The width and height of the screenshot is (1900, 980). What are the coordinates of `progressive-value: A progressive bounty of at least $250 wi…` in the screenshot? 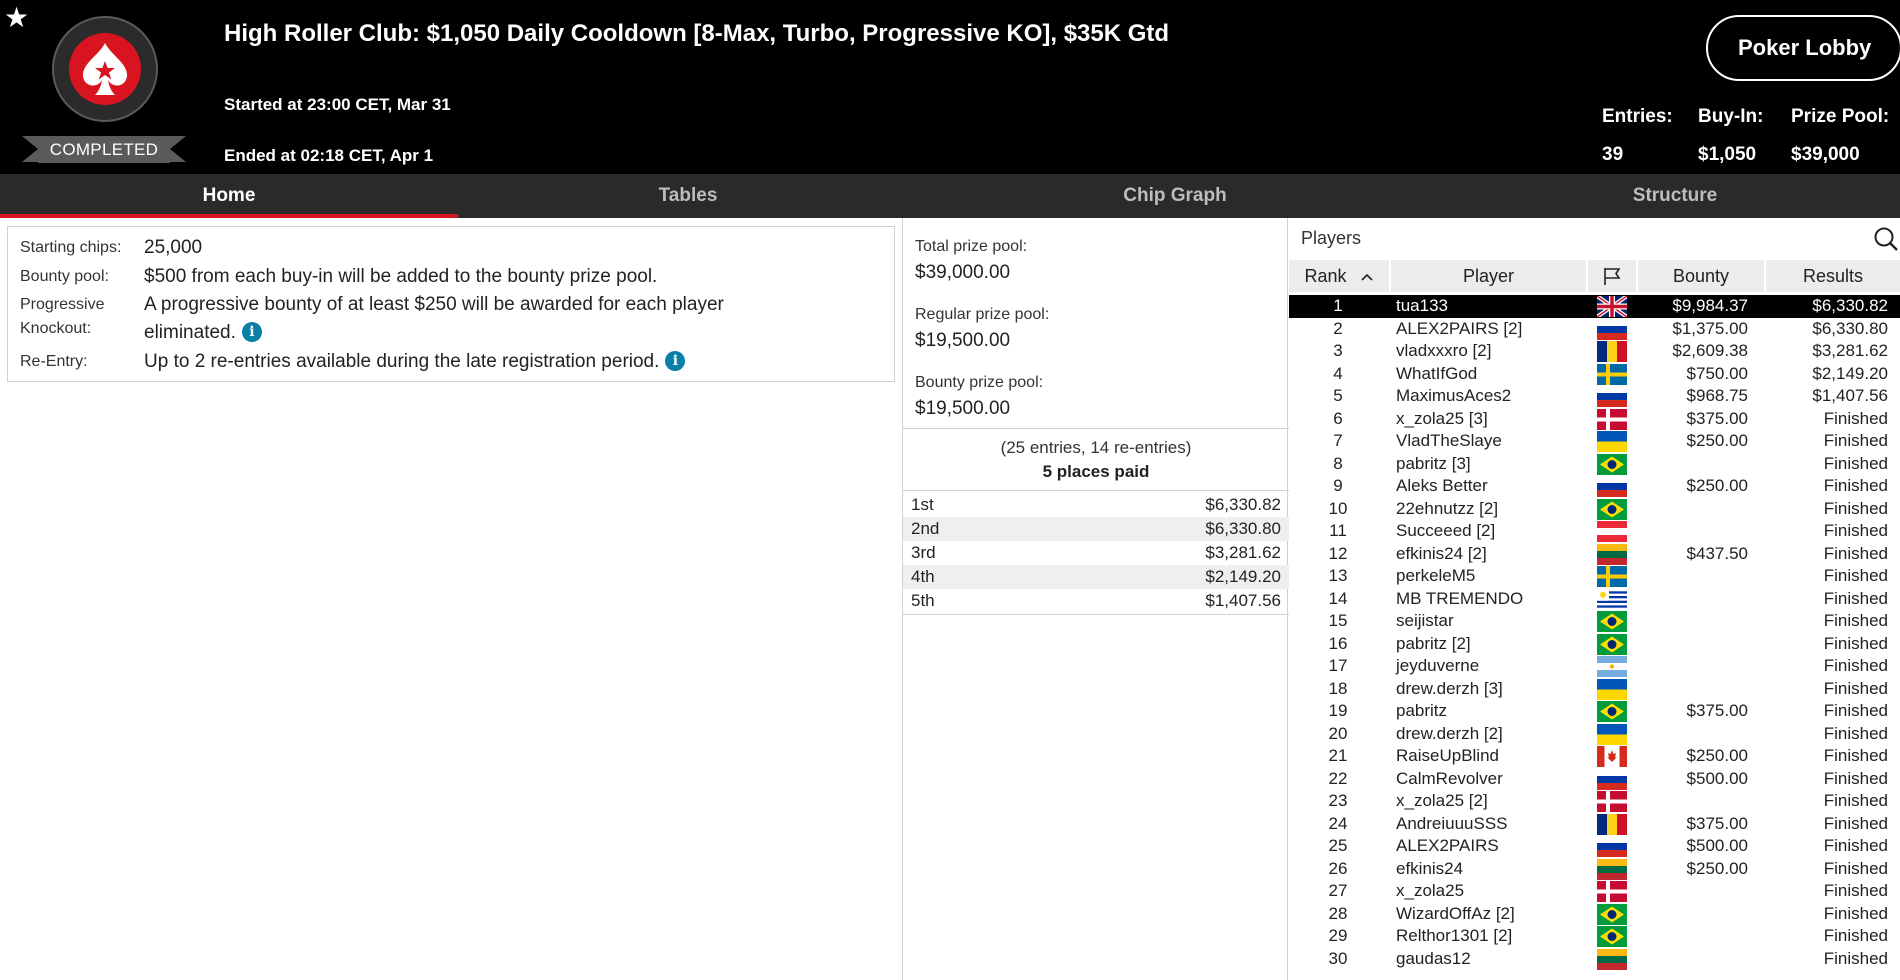 It's located at (434, 304).